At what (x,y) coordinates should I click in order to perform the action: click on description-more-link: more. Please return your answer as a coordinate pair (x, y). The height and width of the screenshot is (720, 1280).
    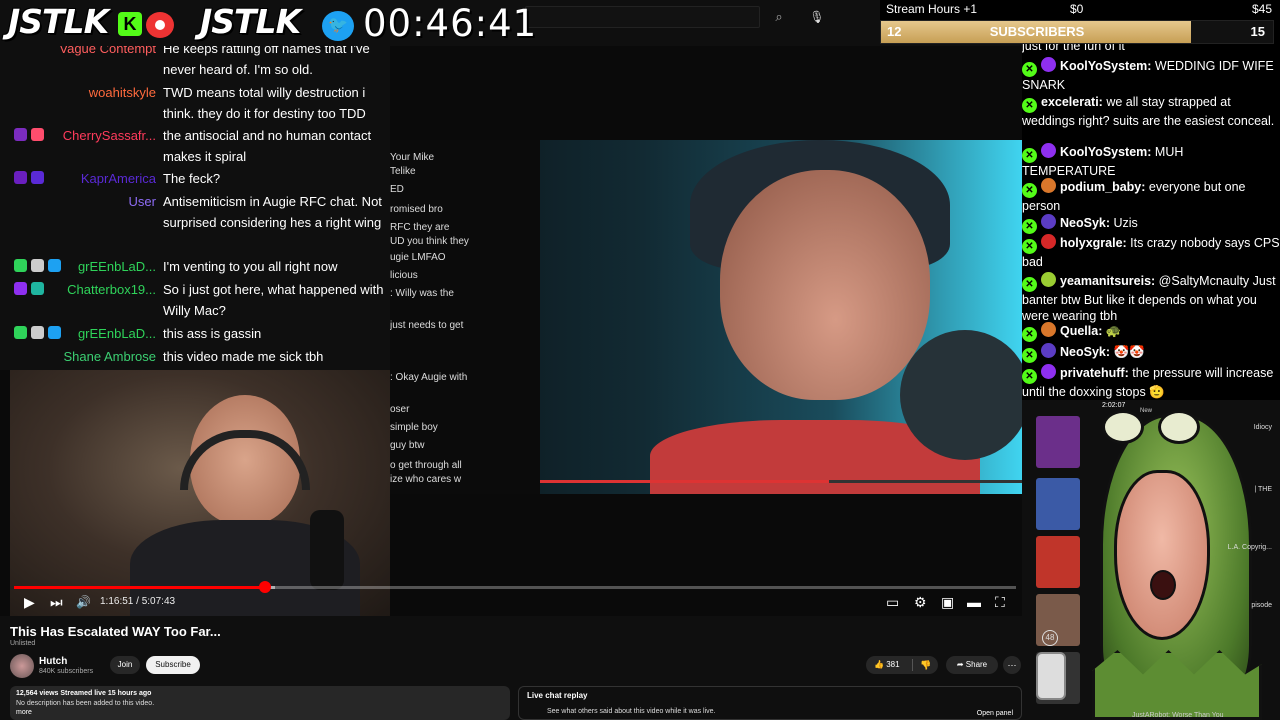
    Looking at the image, I should click on (260, 712).